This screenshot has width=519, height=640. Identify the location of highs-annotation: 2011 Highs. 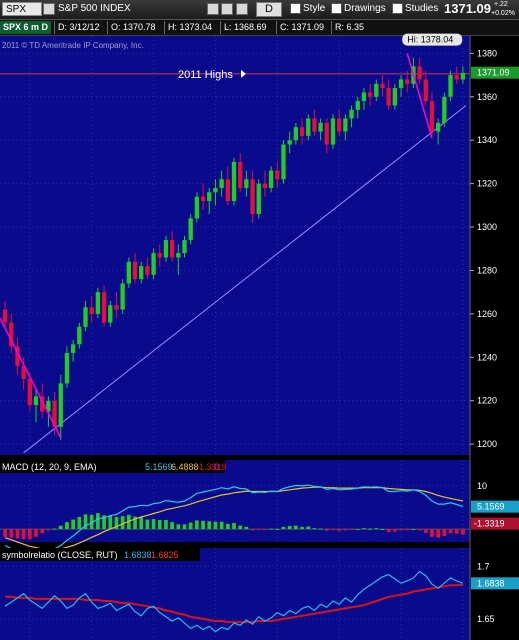
(205, 75).